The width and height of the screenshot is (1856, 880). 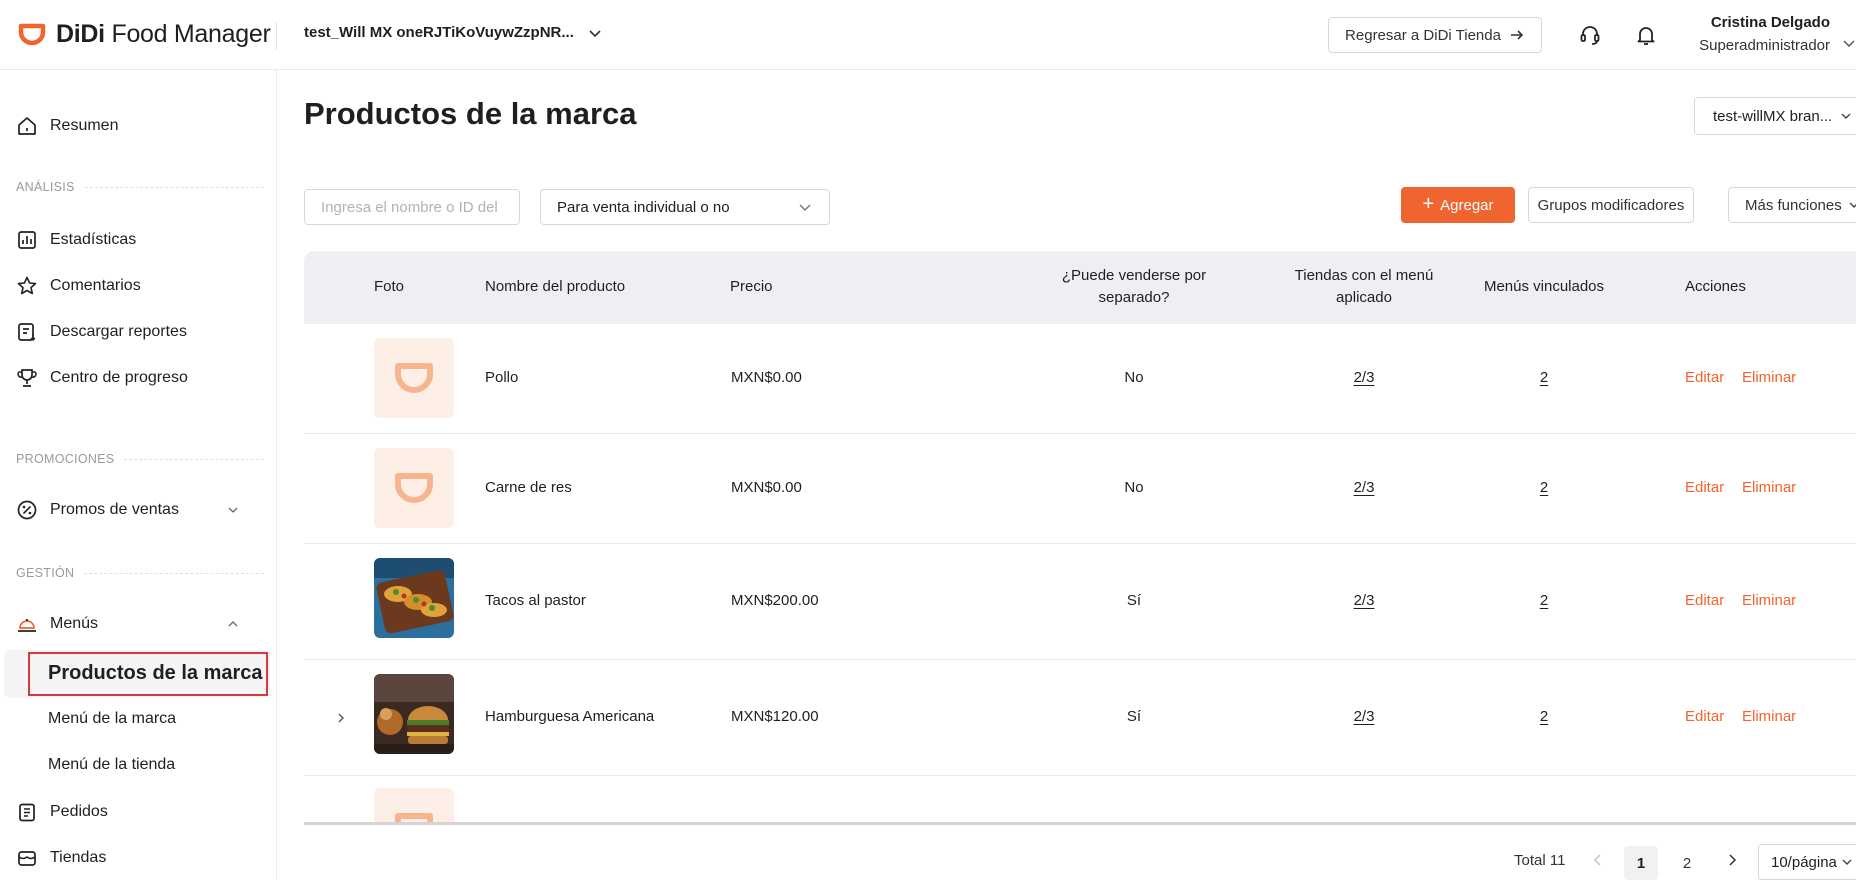 I want to click on sidebar-item-label: Centro de progreso, so click(x=119, y=377).